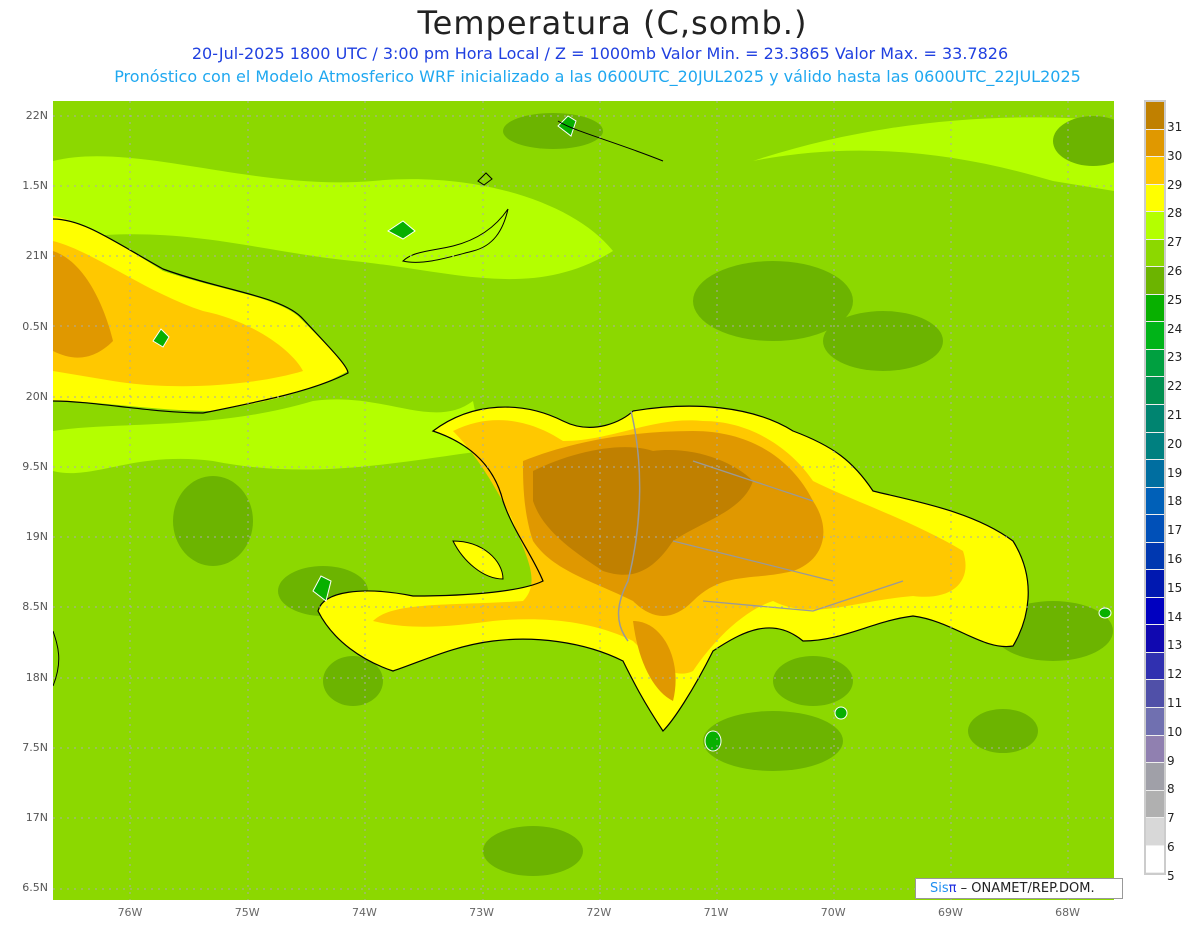 Image resolution: width=1200 pixels, height=927 pixels. What do you see at coordinates (482, 912) in the screenshot?
I see `lon-label: 73W` at bounding box center [482, 912].